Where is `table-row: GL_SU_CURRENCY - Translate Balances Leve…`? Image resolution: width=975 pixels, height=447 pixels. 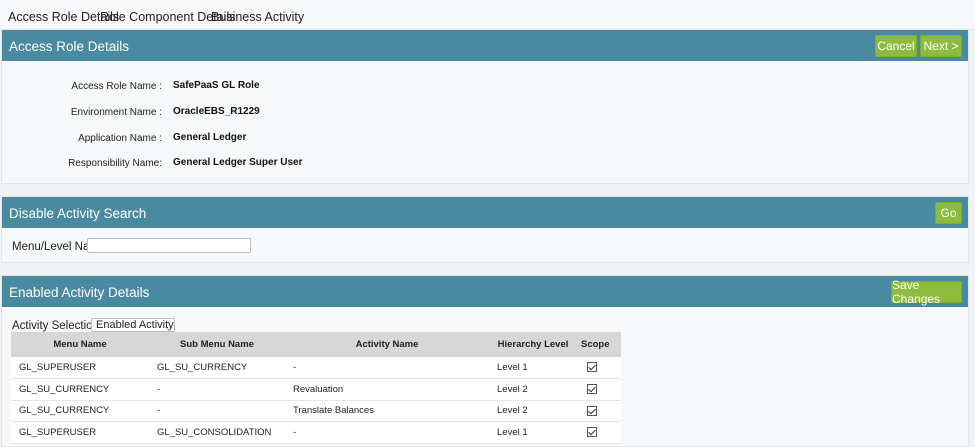 table-row: GL_SU_CURRENCY - Translate Balances Leve… is located at coordinates (316, 411).